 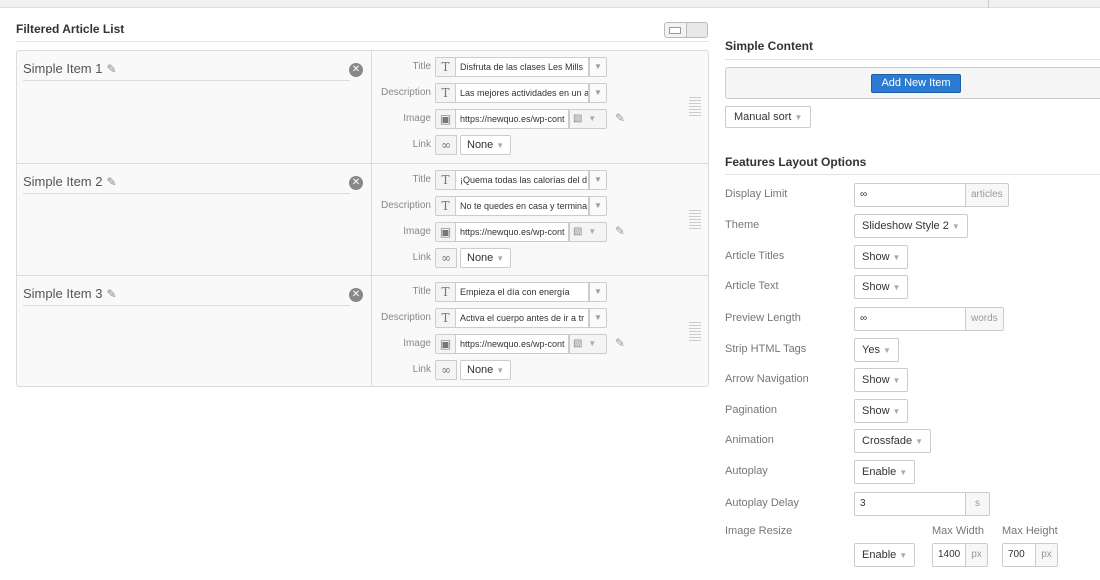 I want to click on autoplay-delay-input: 3, so click(x=910, y=504).